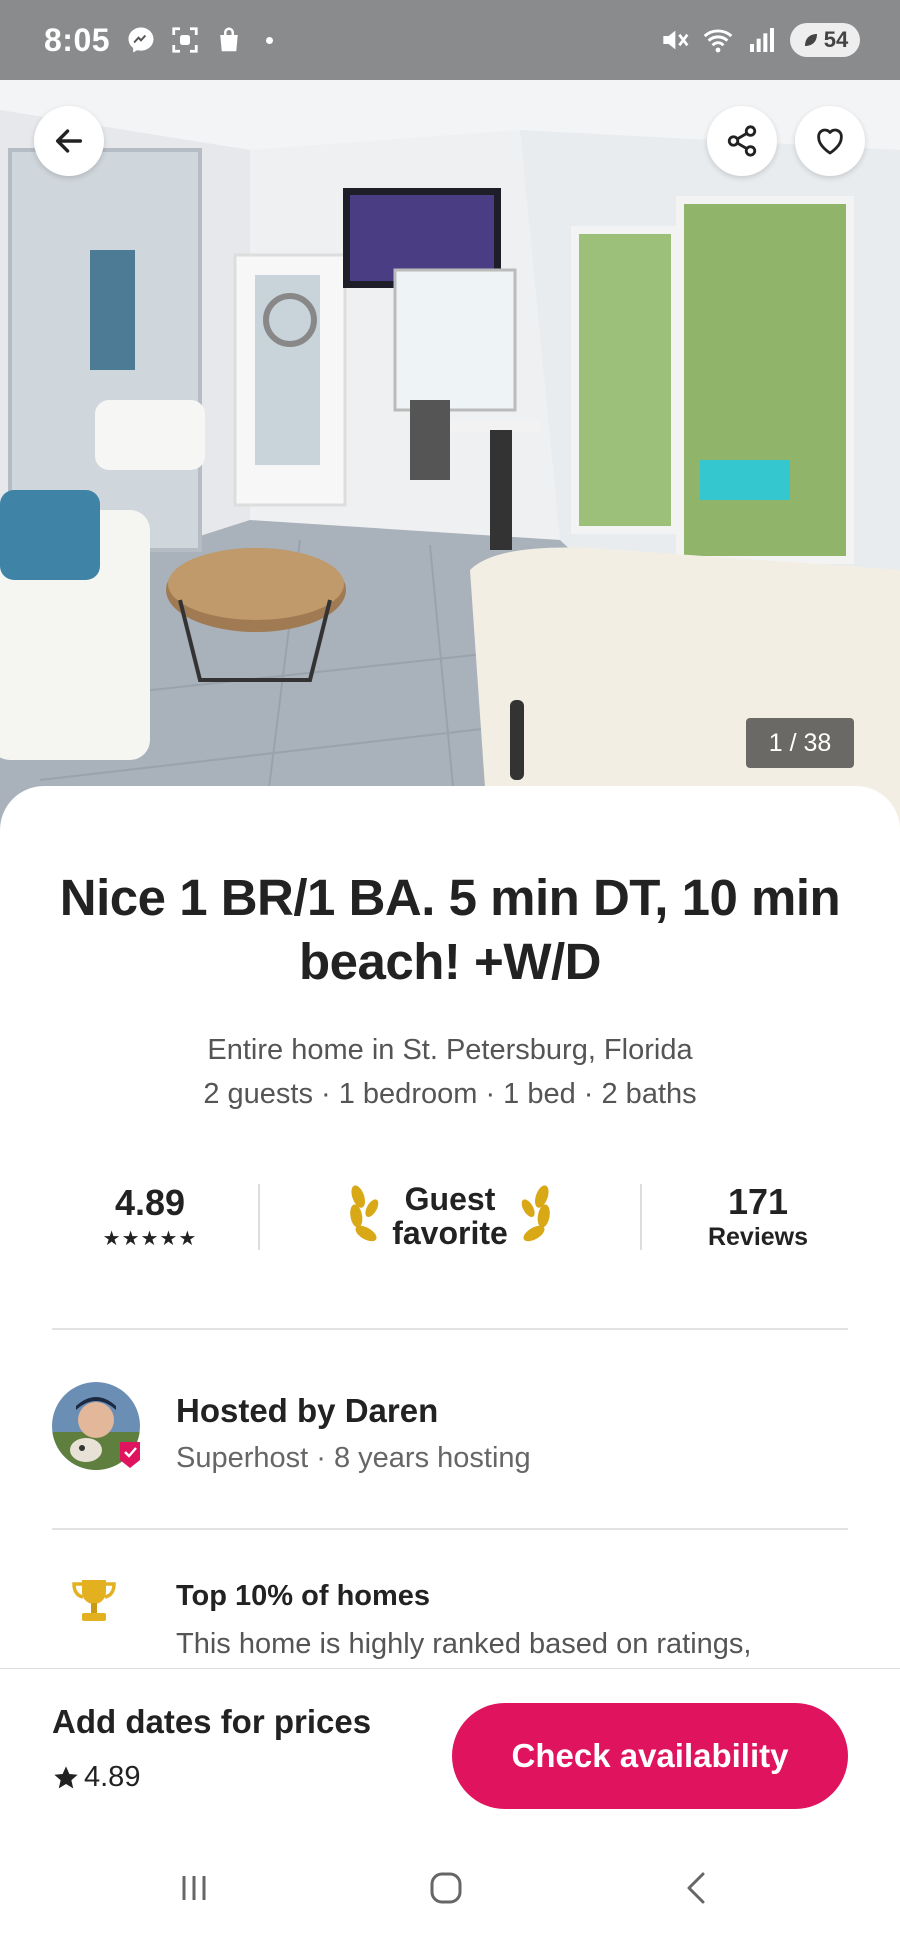  Describe the element at coordinates (200, 40) in the screenshot. I see `notification-icons` at that location.